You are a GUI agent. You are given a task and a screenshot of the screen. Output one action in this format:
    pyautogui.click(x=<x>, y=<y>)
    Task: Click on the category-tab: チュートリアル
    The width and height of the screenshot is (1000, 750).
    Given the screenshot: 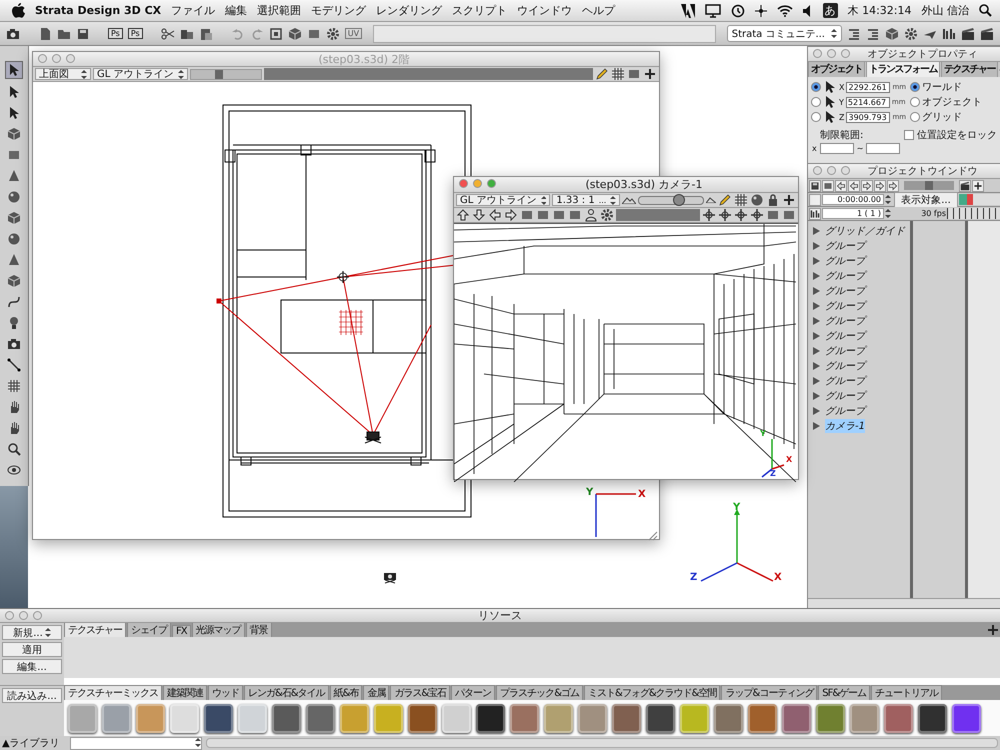 What is the action you would take?
    pyautogui.click(x=906, y=692)
    